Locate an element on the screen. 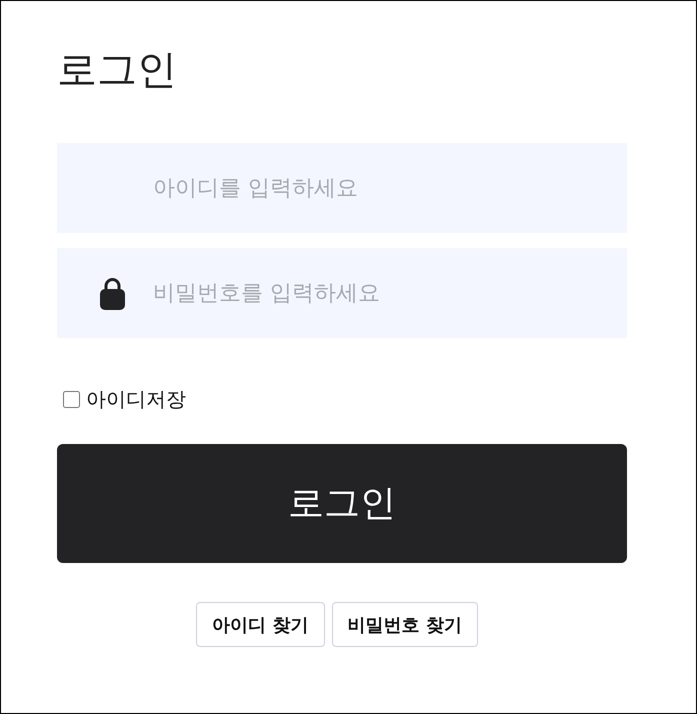 The width and height of the screenshot is (697, 714). remember-label: 아이디저장 is located at coordinates (136, 399).